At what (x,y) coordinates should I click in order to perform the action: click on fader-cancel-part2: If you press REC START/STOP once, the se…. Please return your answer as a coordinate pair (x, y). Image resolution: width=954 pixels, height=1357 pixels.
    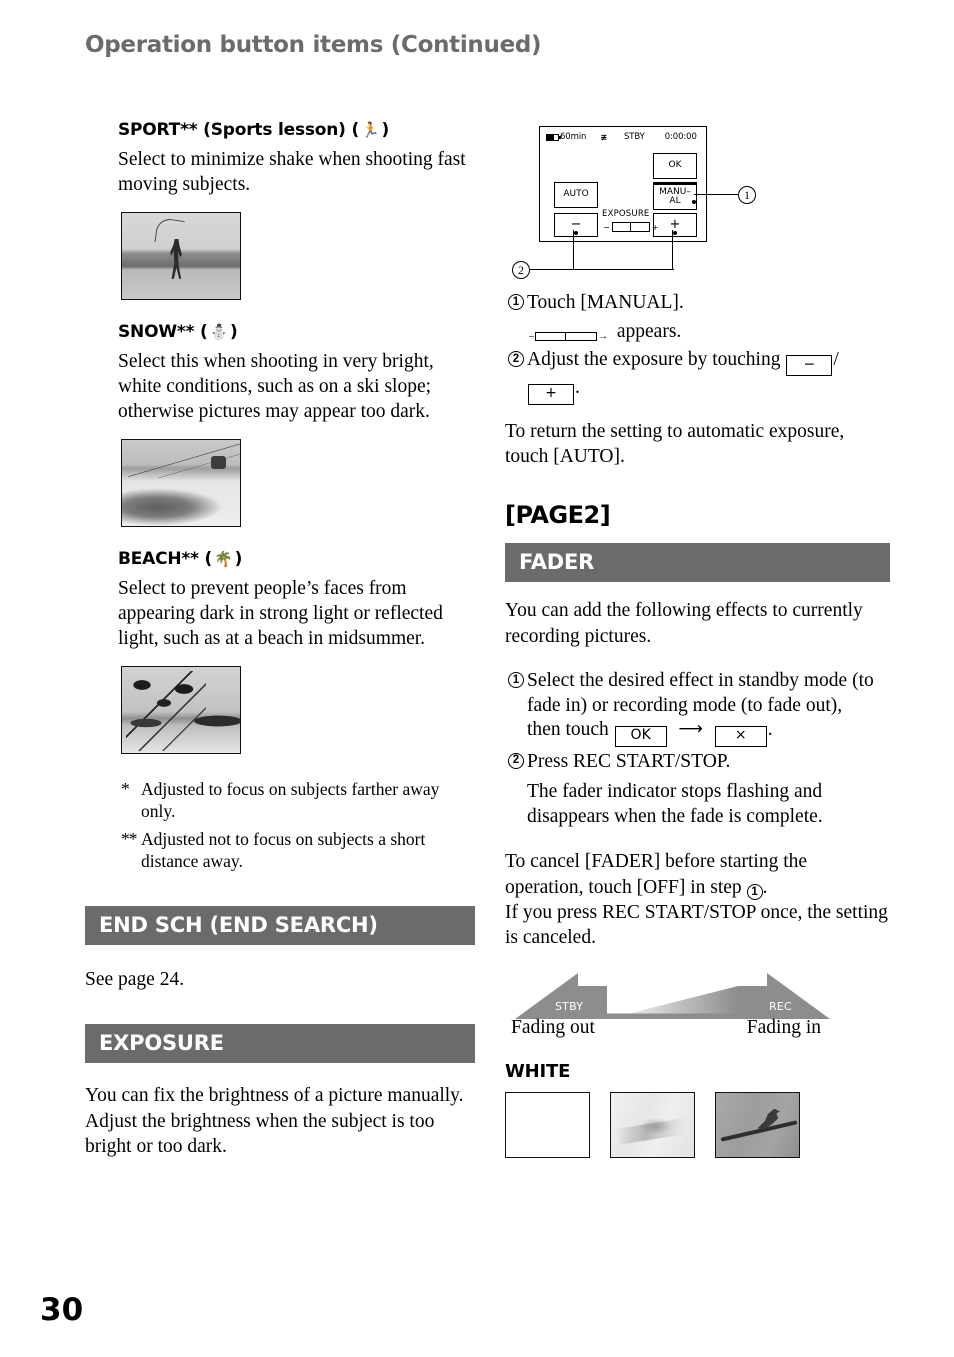
    Looking at the image, I should click on (696, 925).